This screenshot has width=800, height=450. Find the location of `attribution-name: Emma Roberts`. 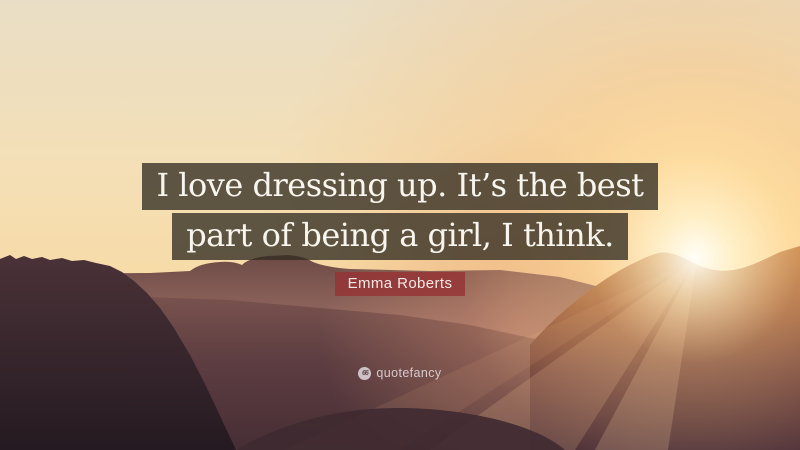

attribution-name: Emma Roberts is located at coordinates (400, 284).